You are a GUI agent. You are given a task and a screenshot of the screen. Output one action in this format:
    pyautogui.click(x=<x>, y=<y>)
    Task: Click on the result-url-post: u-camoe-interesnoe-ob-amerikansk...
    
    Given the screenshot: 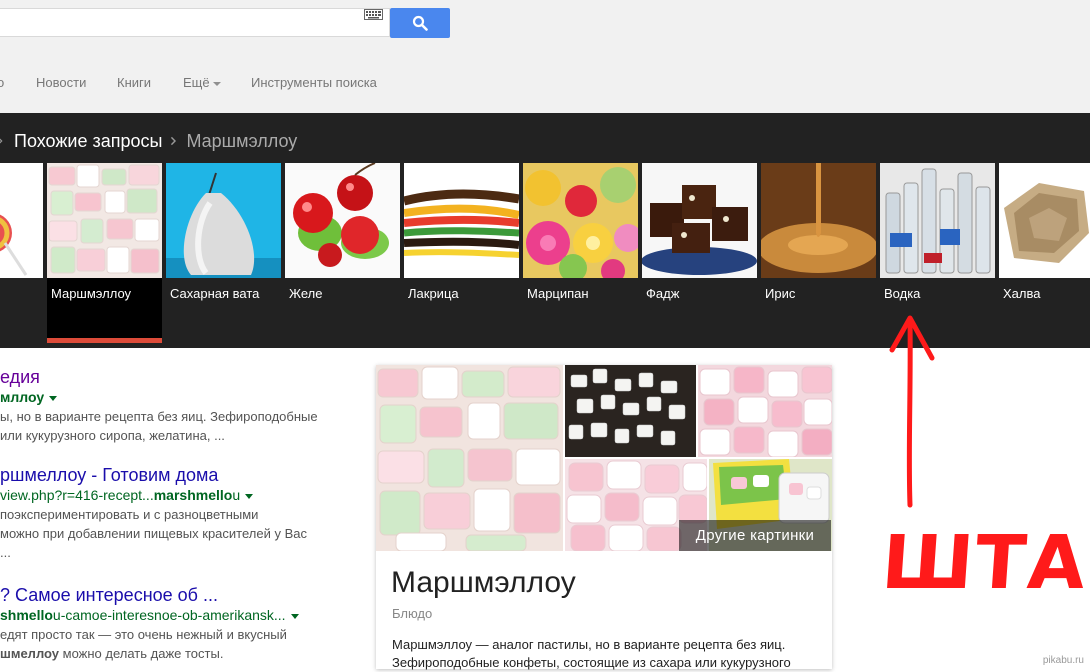 What is the action you would take?
    pyautogui.click(x=169, y=615)
    